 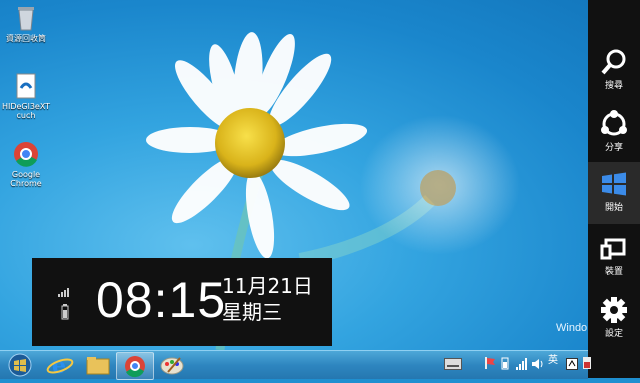 I want to click on charm-devices: 裝置, so click(x=614, y=257).